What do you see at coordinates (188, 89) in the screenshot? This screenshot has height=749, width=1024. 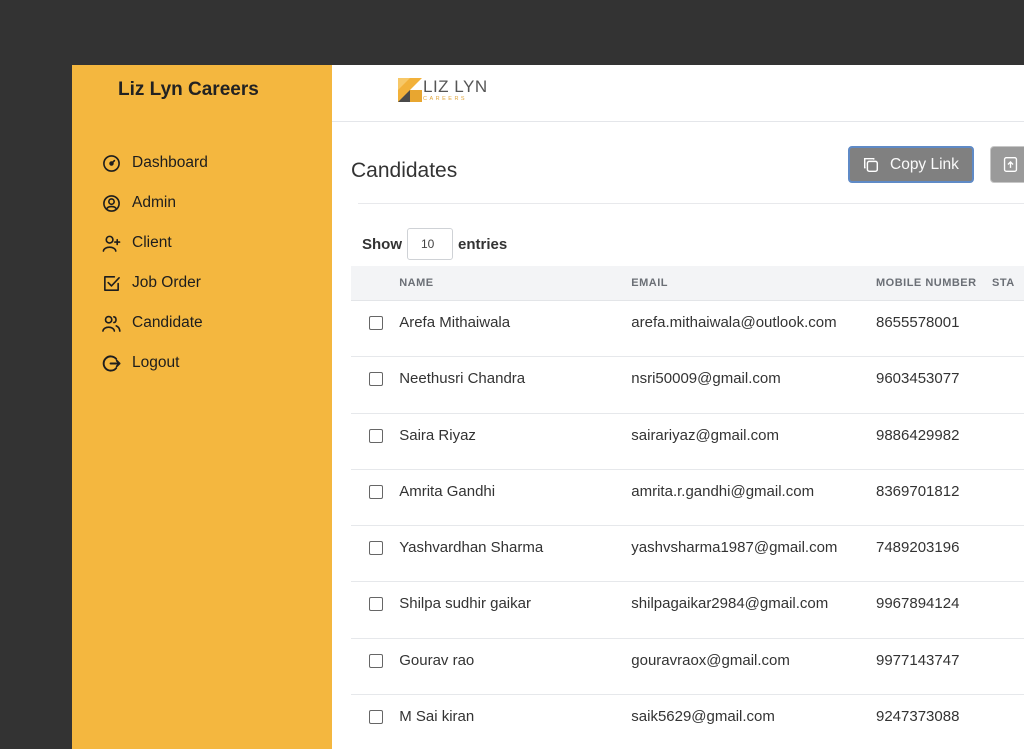 I see `brand-title: Liz Lyn Careers` at bounding box center [188, 89].